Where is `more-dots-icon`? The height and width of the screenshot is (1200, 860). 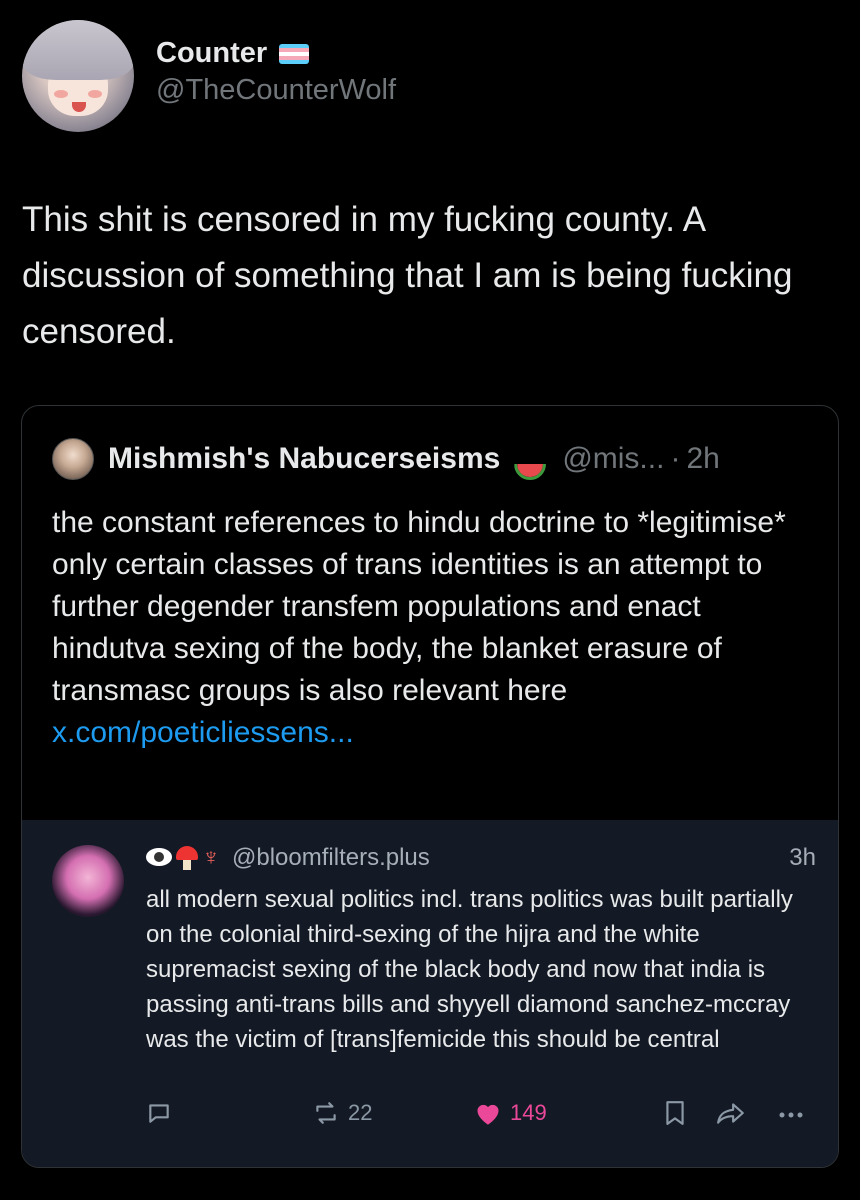
more-dots-icon is located at coordinates (791, 1115).